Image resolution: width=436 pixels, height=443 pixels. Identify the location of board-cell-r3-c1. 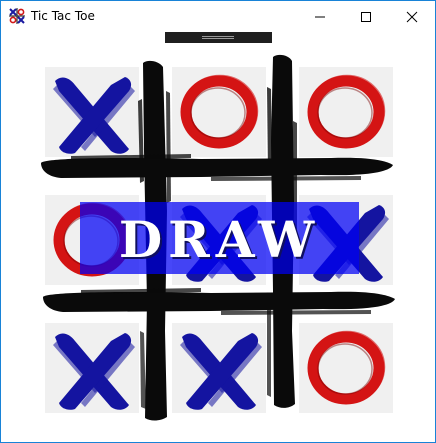
(92, 368).